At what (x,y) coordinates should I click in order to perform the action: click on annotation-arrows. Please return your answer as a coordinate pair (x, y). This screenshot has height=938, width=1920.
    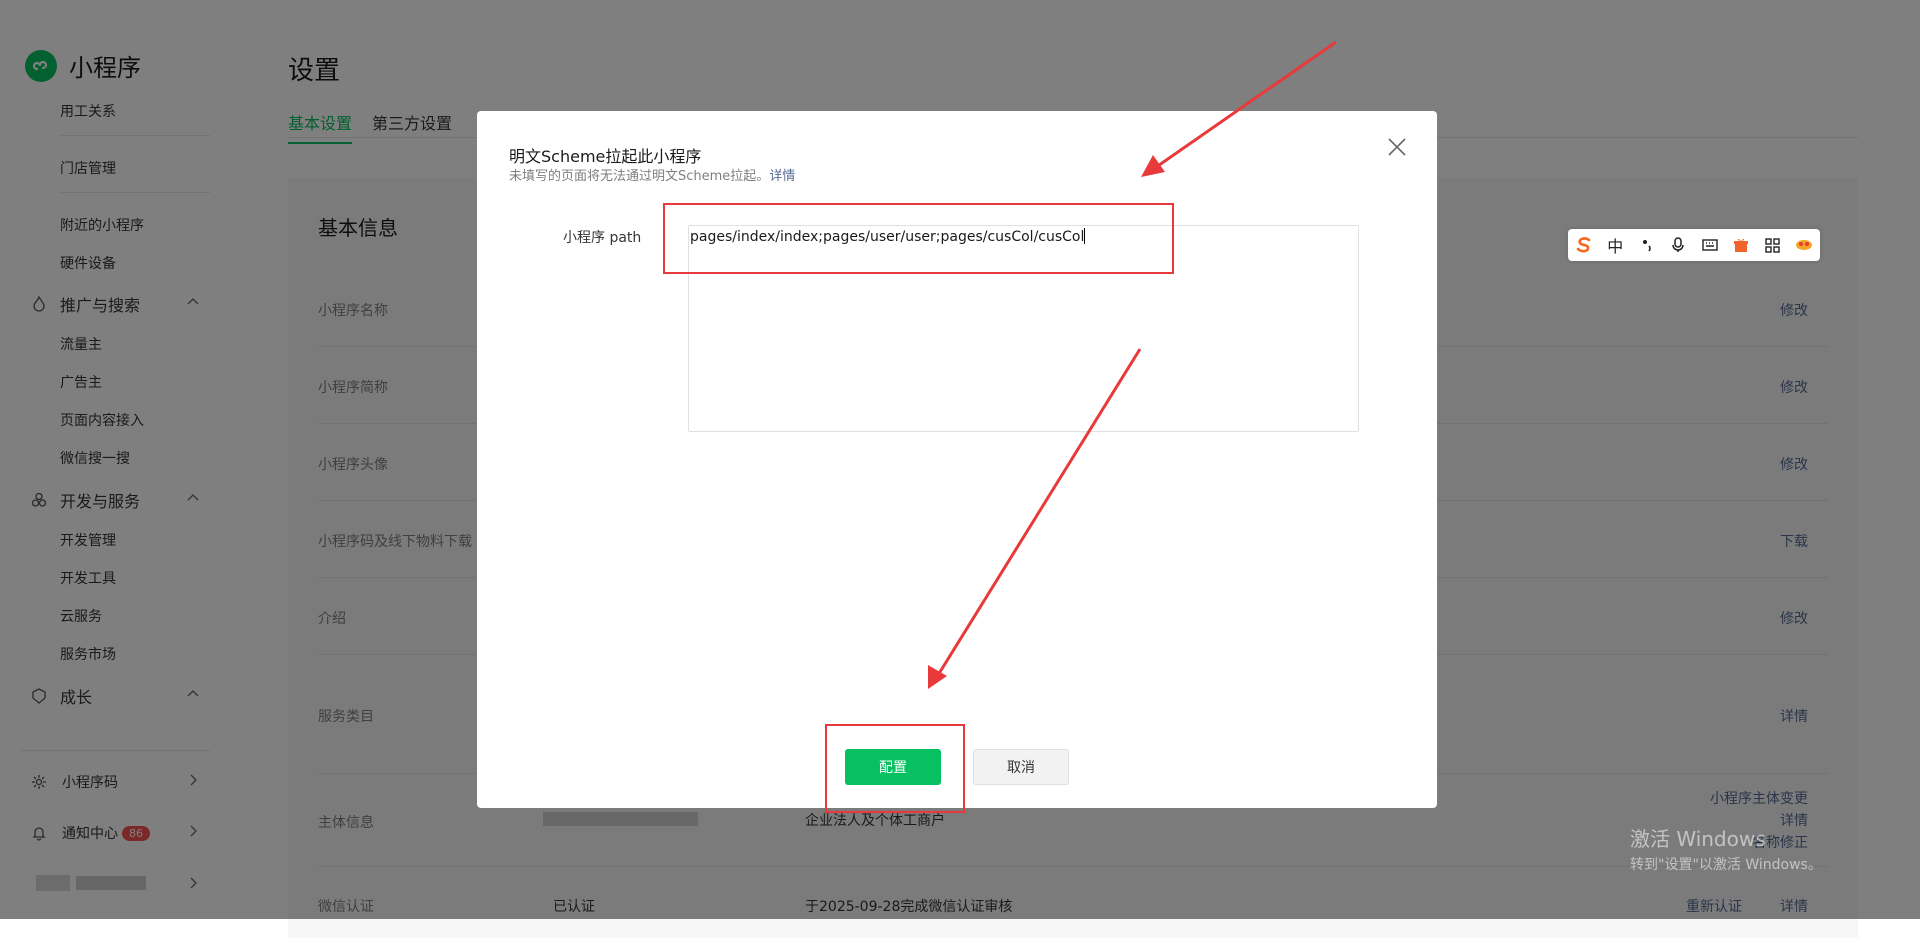
    Looking at the image, I should click on (1132, 364).